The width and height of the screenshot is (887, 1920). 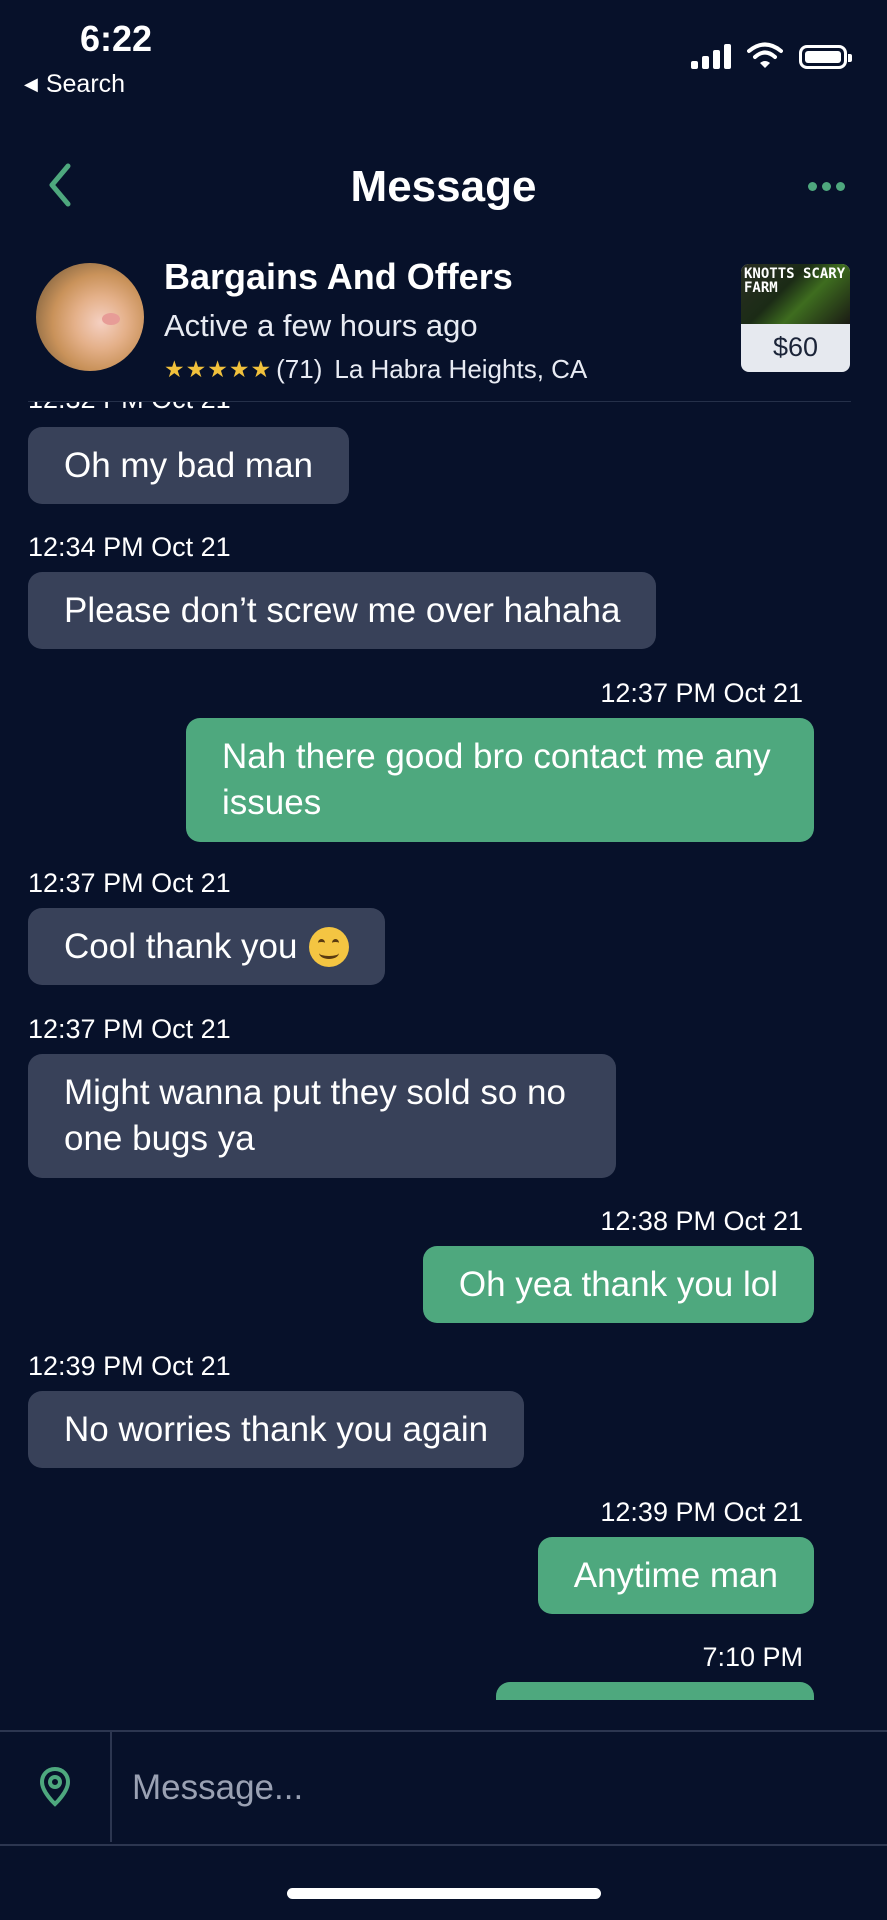 I want to click on more-options-icon, so click(x=826, y=186).